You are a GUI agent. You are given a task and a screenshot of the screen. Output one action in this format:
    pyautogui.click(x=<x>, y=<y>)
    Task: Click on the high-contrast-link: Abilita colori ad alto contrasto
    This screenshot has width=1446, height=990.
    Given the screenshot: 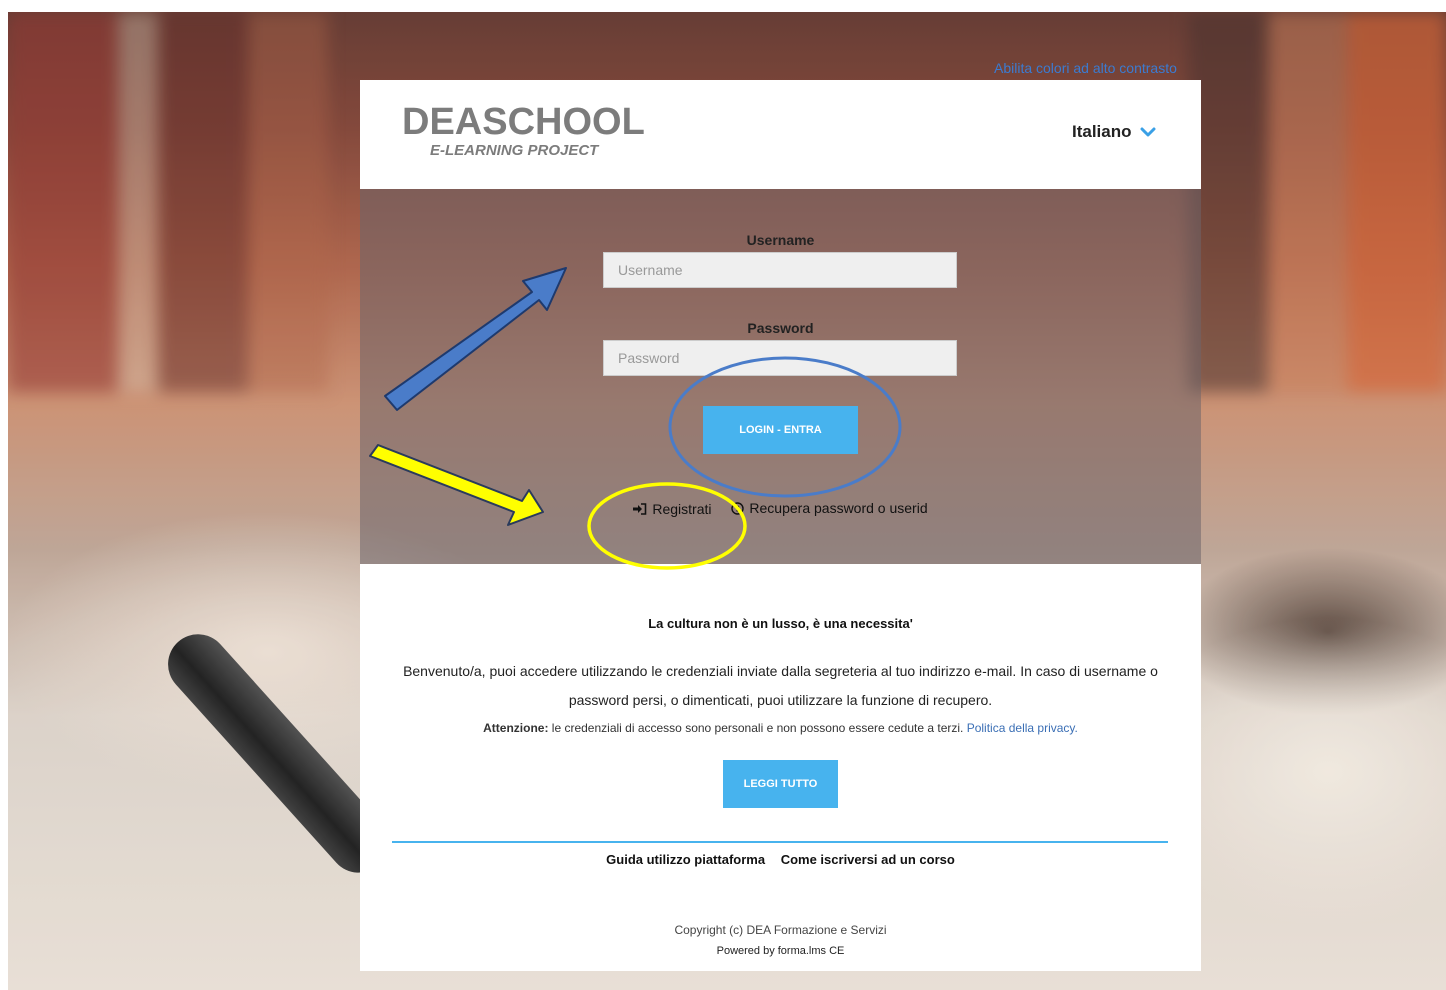 What is the action you would take?
    pyautogui.click(x=1085, y=68)
    